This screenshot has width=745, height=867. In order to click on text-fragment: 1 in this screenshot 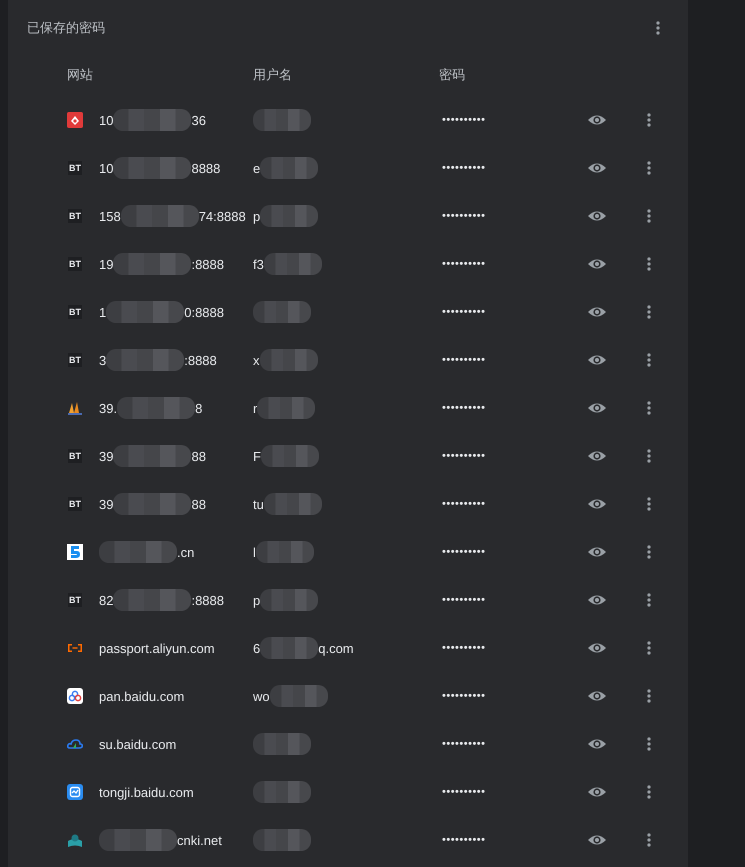, I will do `click(102, 312)`.